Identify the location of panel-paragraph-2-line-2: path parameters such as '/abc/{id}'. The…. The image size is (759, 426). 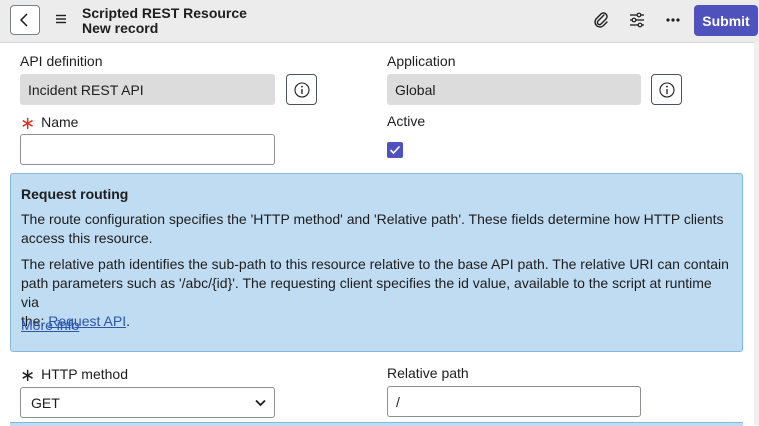
(366, 292).